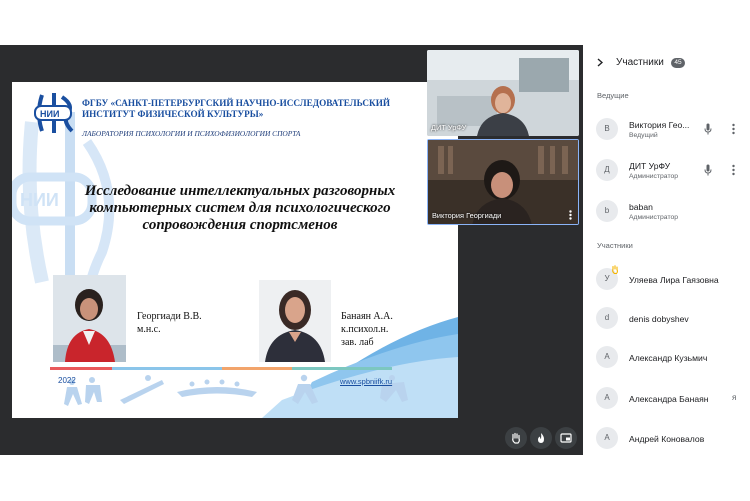 The image size is (750, 501). What do you see at coordinates (467, 215) in the screenshot?
I see `tile-name: Виктория Георгиади` at bounding box center [467, 215].